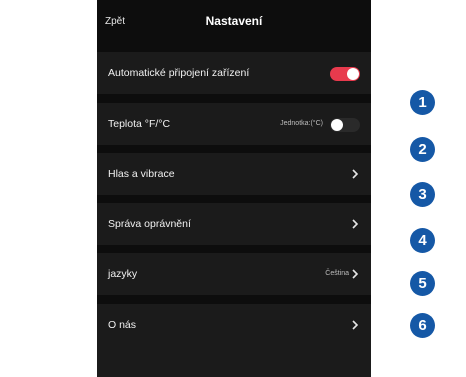 This screenshot has width=466, height=377. I want to click on page-title: Nastavení, so click(234, 21).